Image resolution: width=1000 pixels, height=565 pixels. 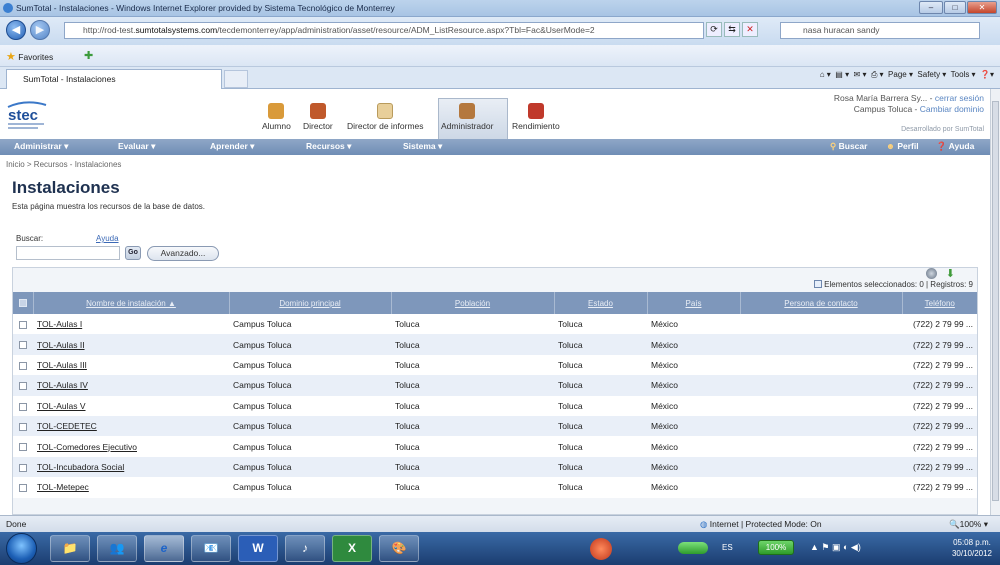 What do you see at coordinates (133, 253) in the screenshot?
I see `go-button: Go` at bounding box center [133, 253].